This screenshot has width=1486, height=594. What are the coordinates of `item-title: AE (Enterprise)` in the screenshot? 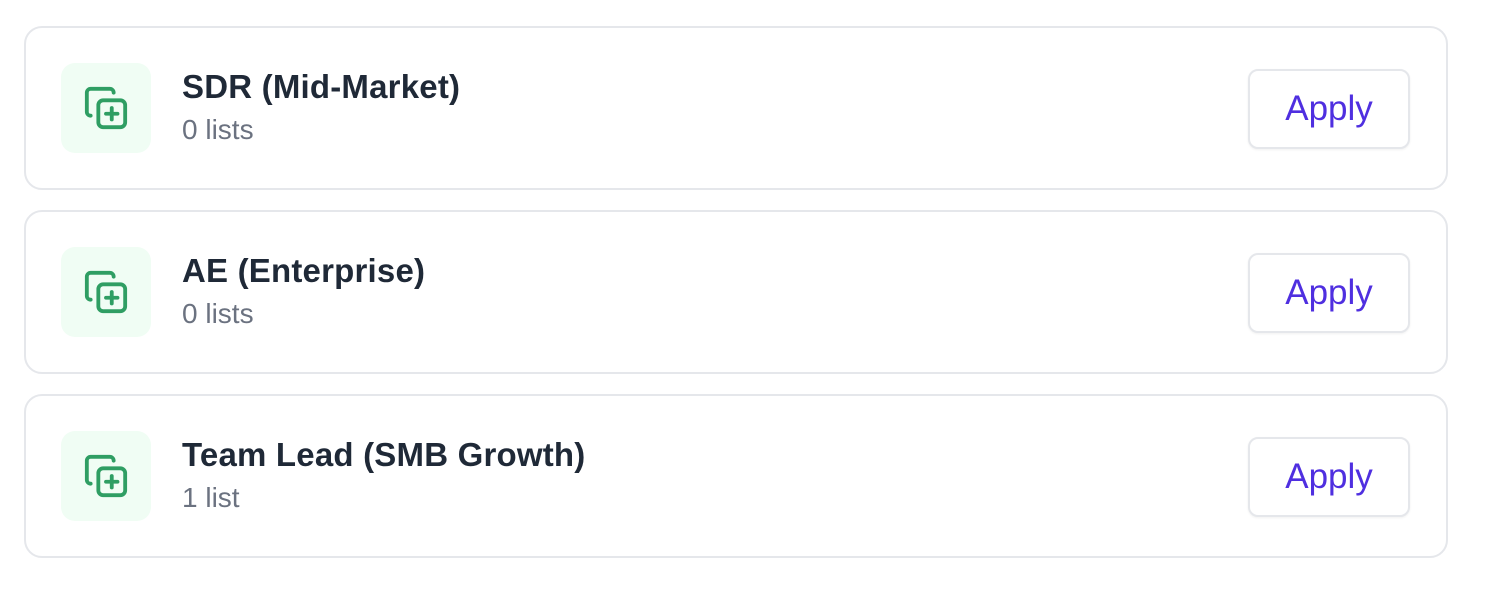 It's located at (304, 270).